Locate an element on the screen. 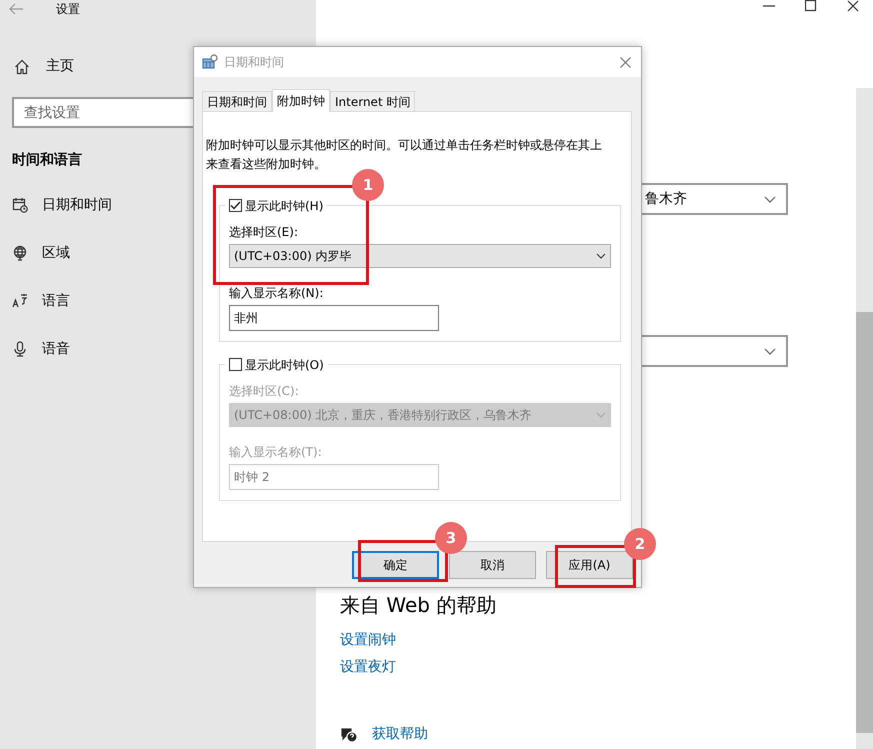 This screenshot has width=873, height=749. nav-link: 区域 is located at coordinates (56, 253).